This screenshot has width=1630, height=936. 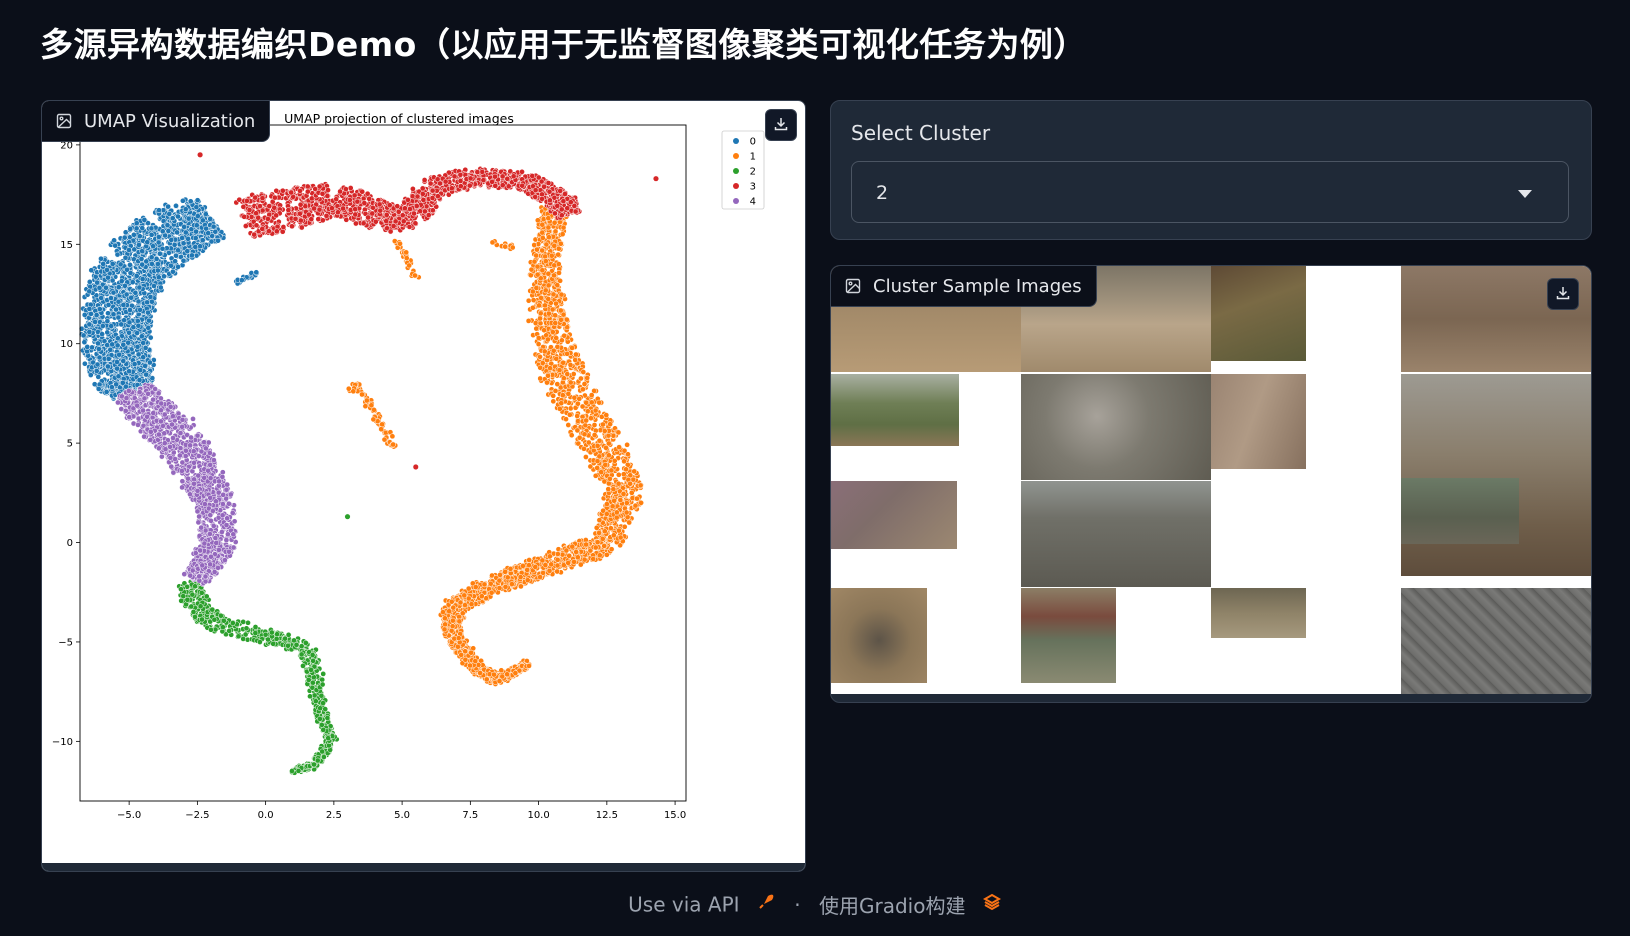 What do you see at coordinates (540, 445) in the screenshot?
I see `cluster-1-points` at bounding box center [540, 445].